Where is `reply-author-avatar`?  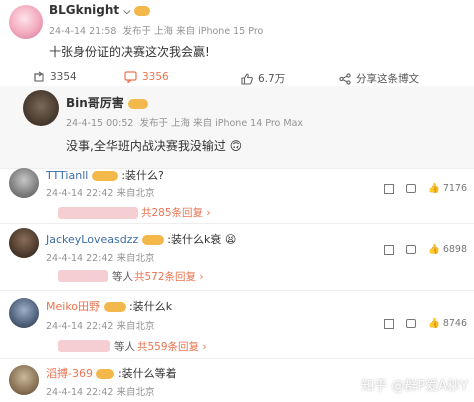
reply-author-avatar is located at coordinates (41, 108).